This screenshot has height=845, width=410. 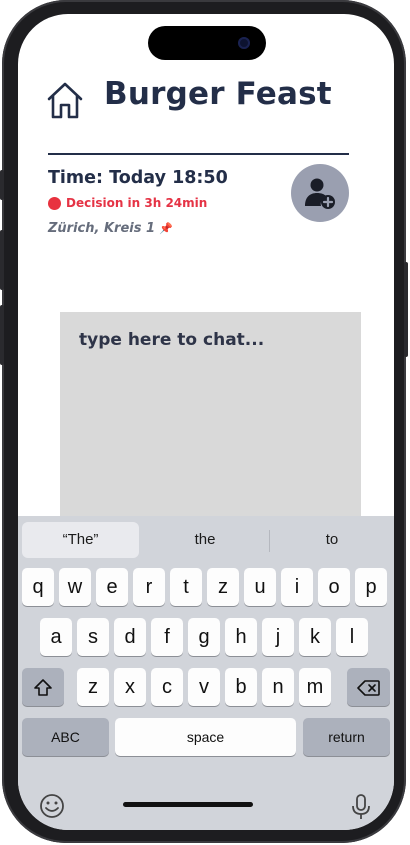 I want to click on key-v: v, so click(x=204, y=687).